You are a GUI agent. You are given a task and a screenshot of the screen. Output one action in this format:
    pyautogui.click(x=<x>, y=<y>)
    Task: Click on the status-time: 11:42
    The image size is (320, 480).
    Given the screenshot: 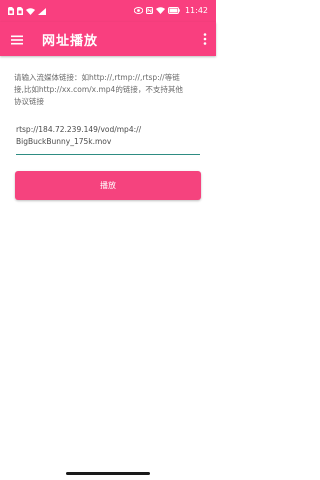 What is the action you would take?
    pyautogui.click(x=196, y=10)
    